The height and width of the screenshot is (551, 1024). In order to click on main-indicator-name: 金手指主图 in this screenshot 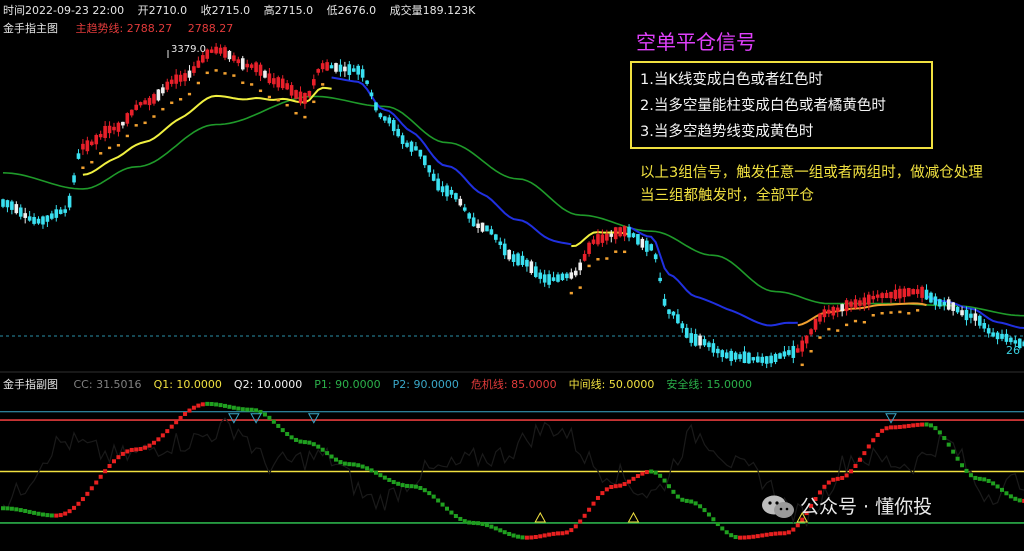, I will do `click(30, 28)`.